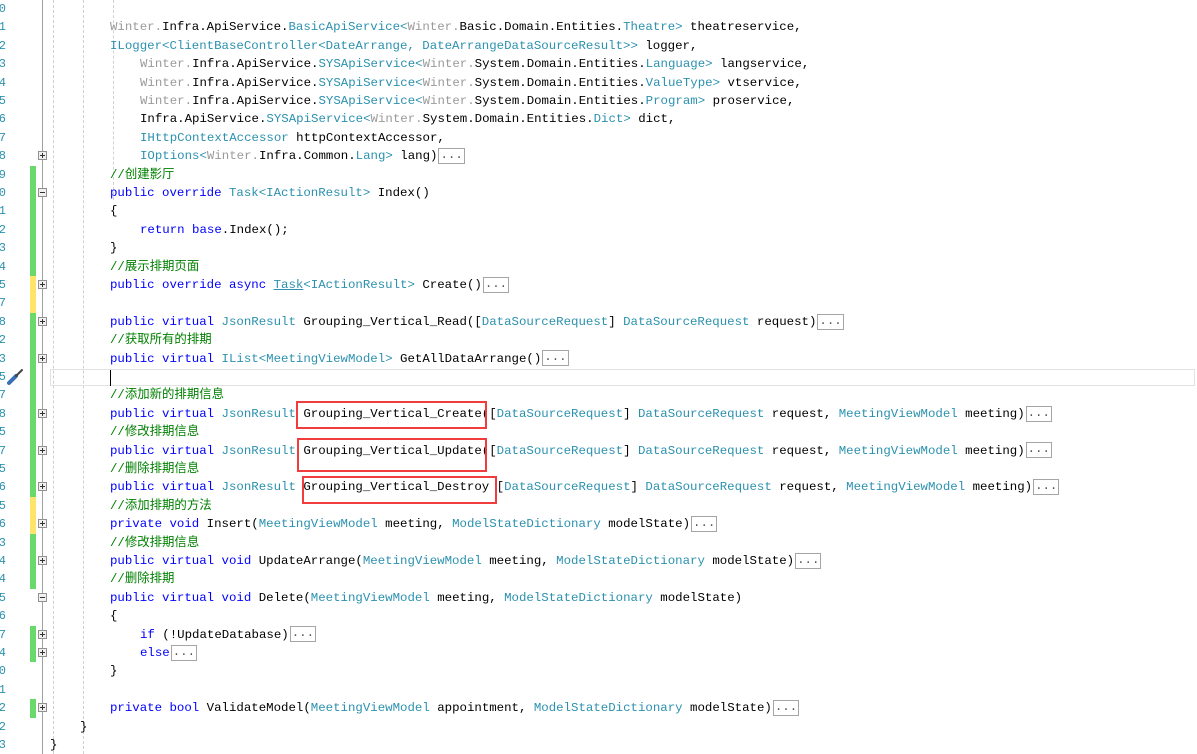 This screenshot has height=754, width=1197. Describe the element at coordinates (598, 340) in the screenshot. I see `code-line: 2 //获取所有的排期` at that location.